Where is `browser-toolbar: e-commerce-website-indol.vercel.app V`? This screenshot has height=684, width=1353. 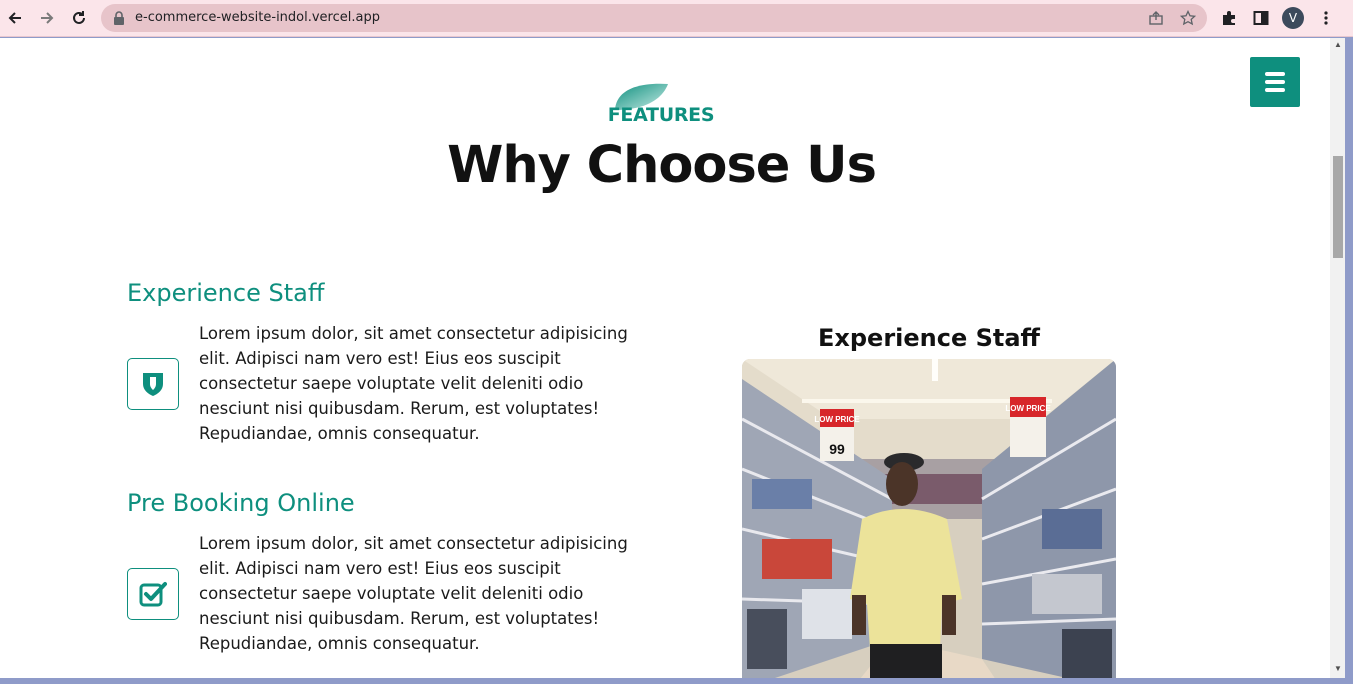 browser-toolbar: e-commerce-website-indol.vercel.app V is located at coordinates (676, 18).